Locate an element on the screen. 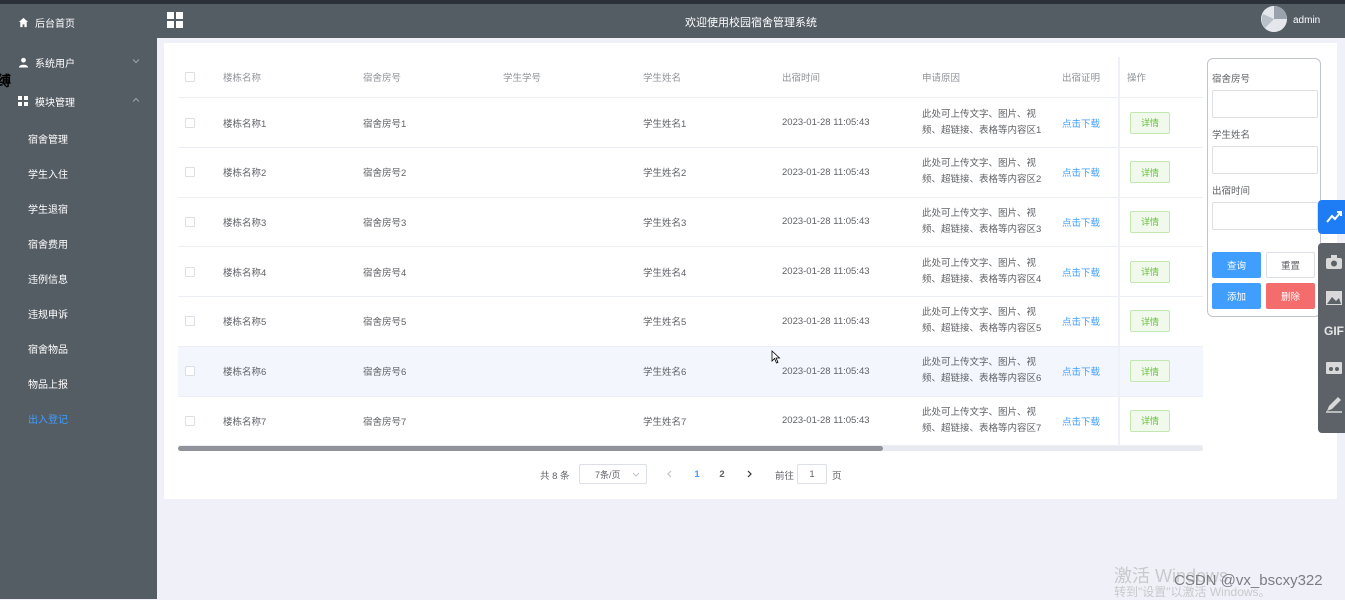 The image size is (1345, 600). menu-item-home-label: 后台首页 is located at coordinates (55, 24).